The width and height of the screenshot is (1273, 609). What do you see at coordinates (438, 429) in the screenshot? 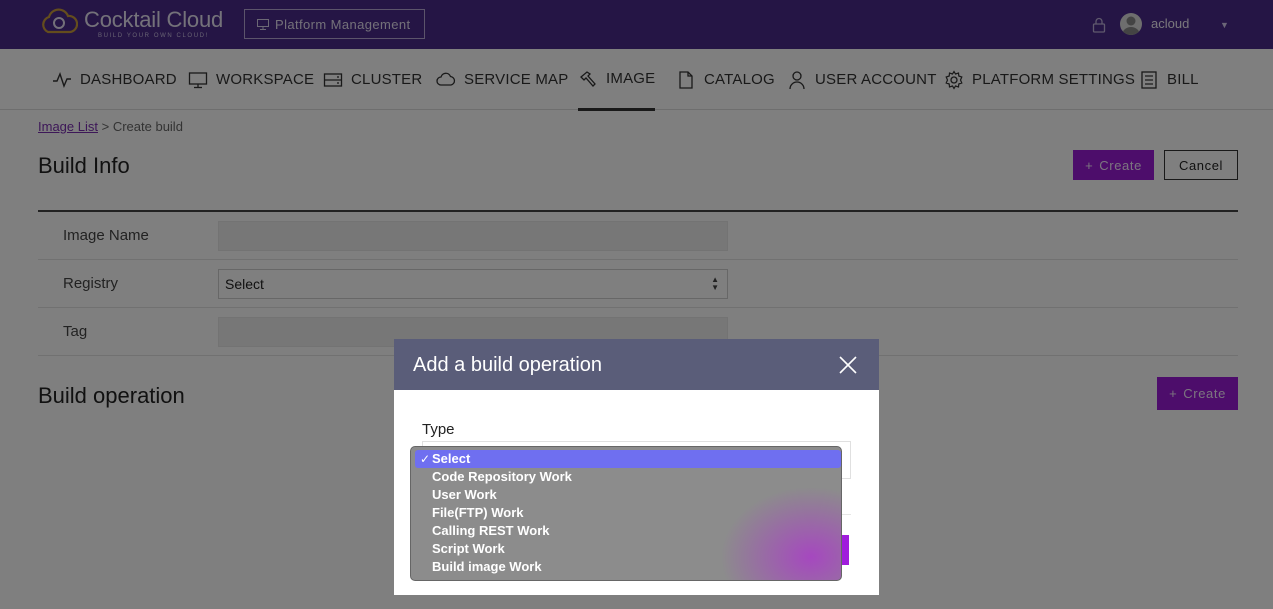
I see `type-label: Type` at bounding box center [438, 429].